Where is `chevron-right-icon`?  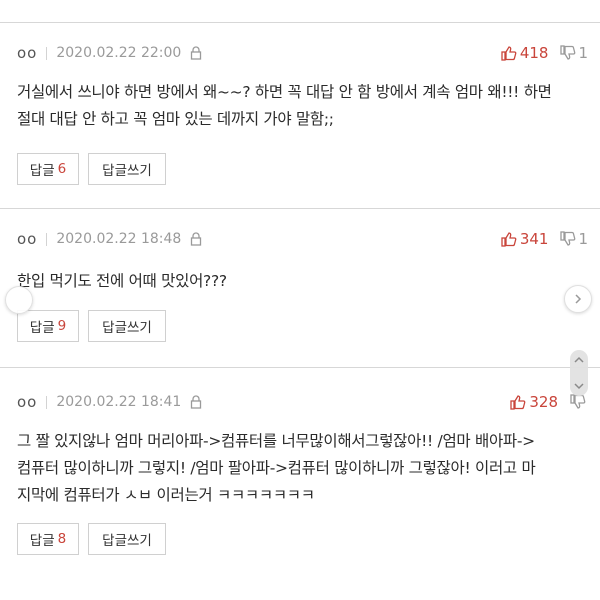
chevron-right-icon is located at coordinates (578, 299).